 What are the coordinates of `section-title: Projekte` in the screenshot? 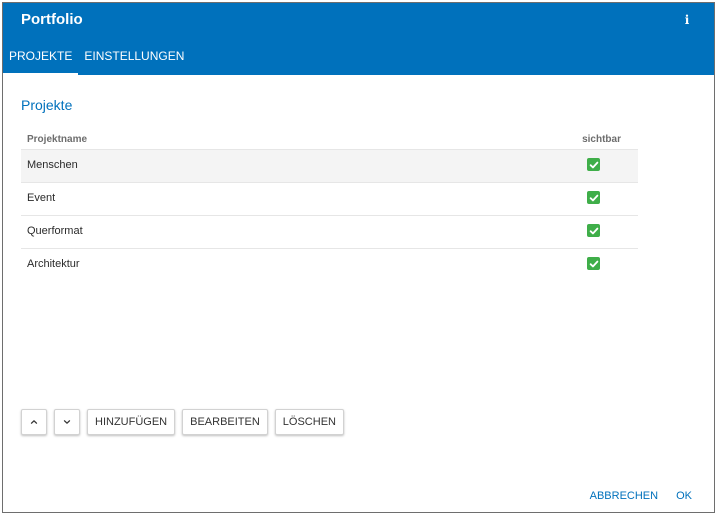 It's located at (47, 105).